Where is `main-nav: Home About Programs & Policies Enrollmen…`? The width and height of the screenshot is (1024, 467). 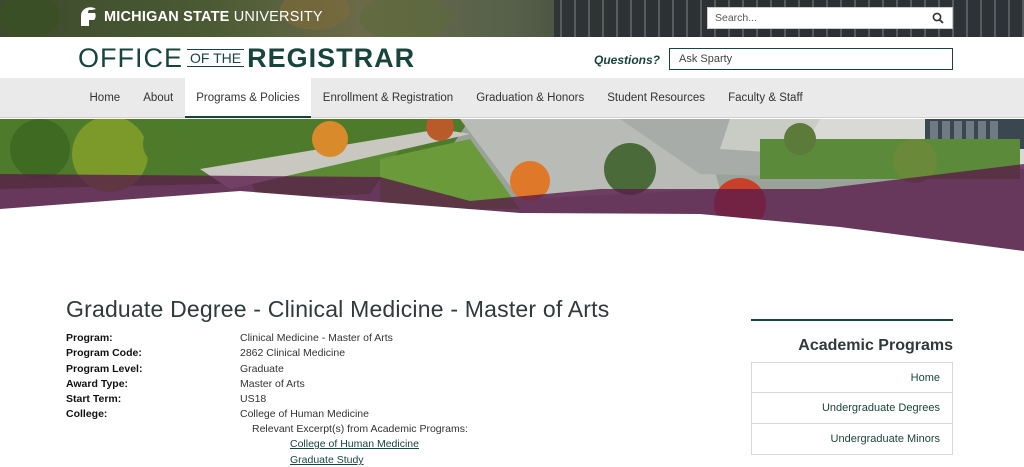
main-nav: Home About Programs & Policies Enrollmen… is located at coordinates (512, 98).